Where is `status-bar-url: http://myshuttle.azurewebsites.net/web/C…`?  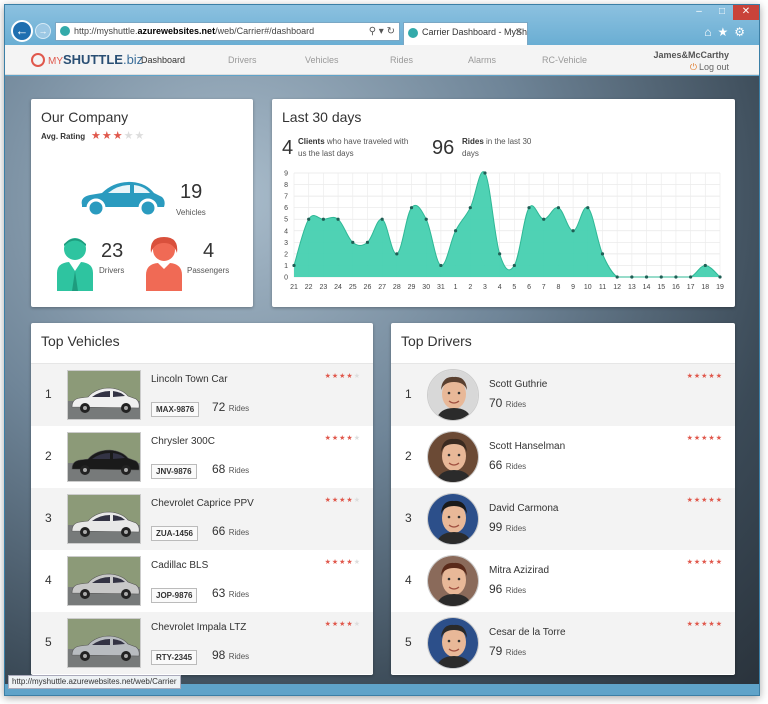
status-bar-url: http://myshuttle.azurewebsites.net/web/C… is located at coordinates (94, 682).